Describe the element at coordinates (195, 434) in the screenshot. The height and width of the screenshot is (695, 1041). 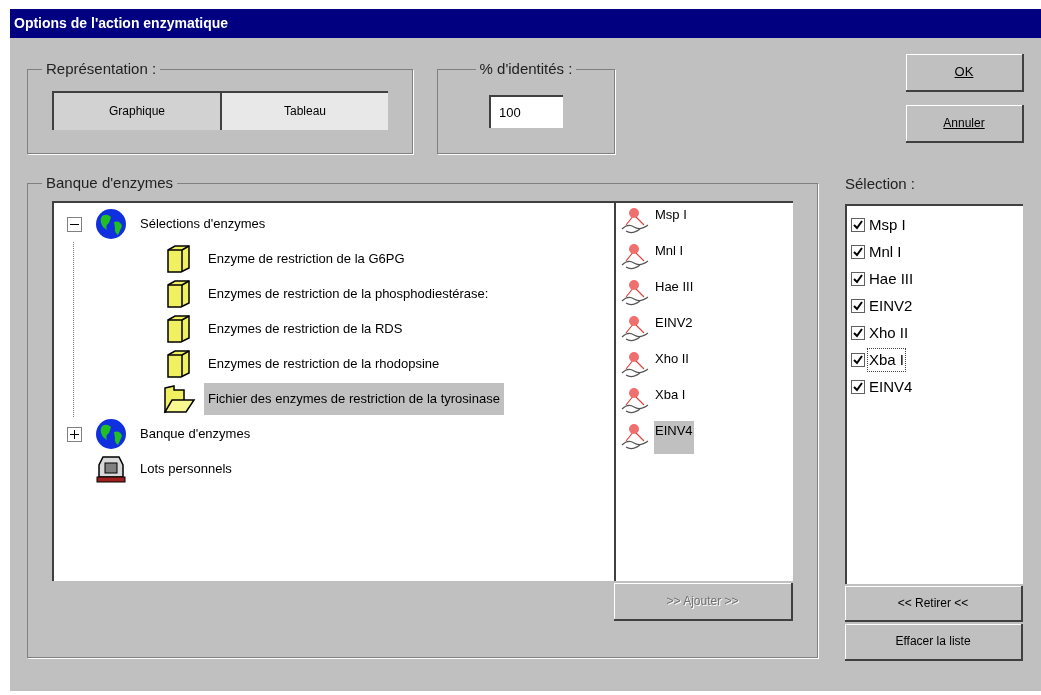
I see `tree-item: Banque d'enzymes` at that location.